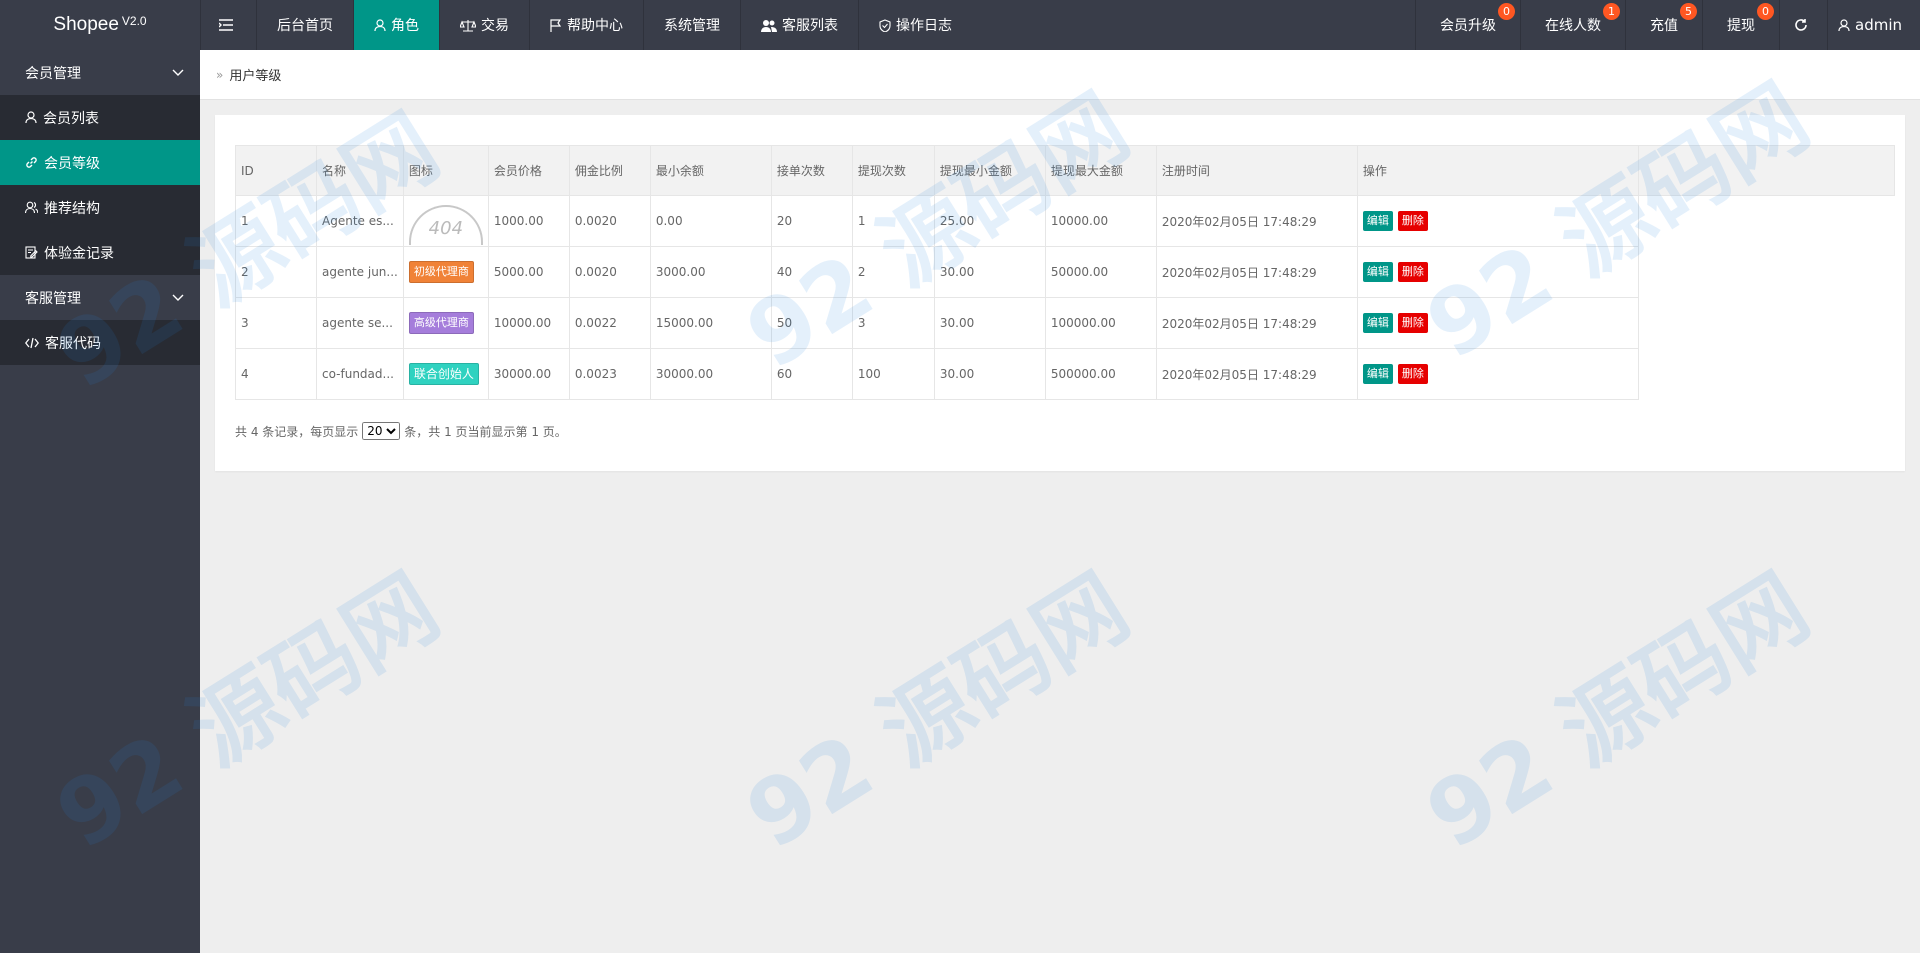  I want to click on column-header-name: 名称, so click(360, 170).